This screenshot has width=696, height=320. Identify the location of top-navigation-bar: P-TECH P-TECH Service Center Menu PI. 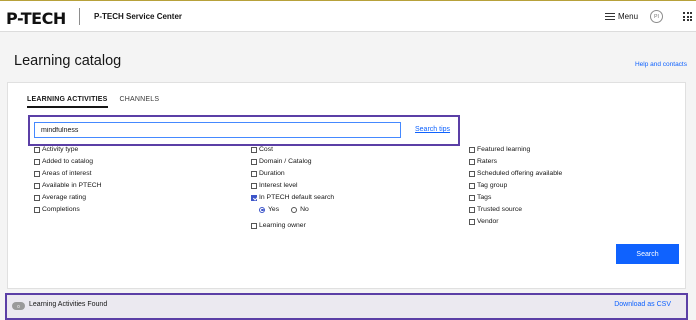
(348, 16).